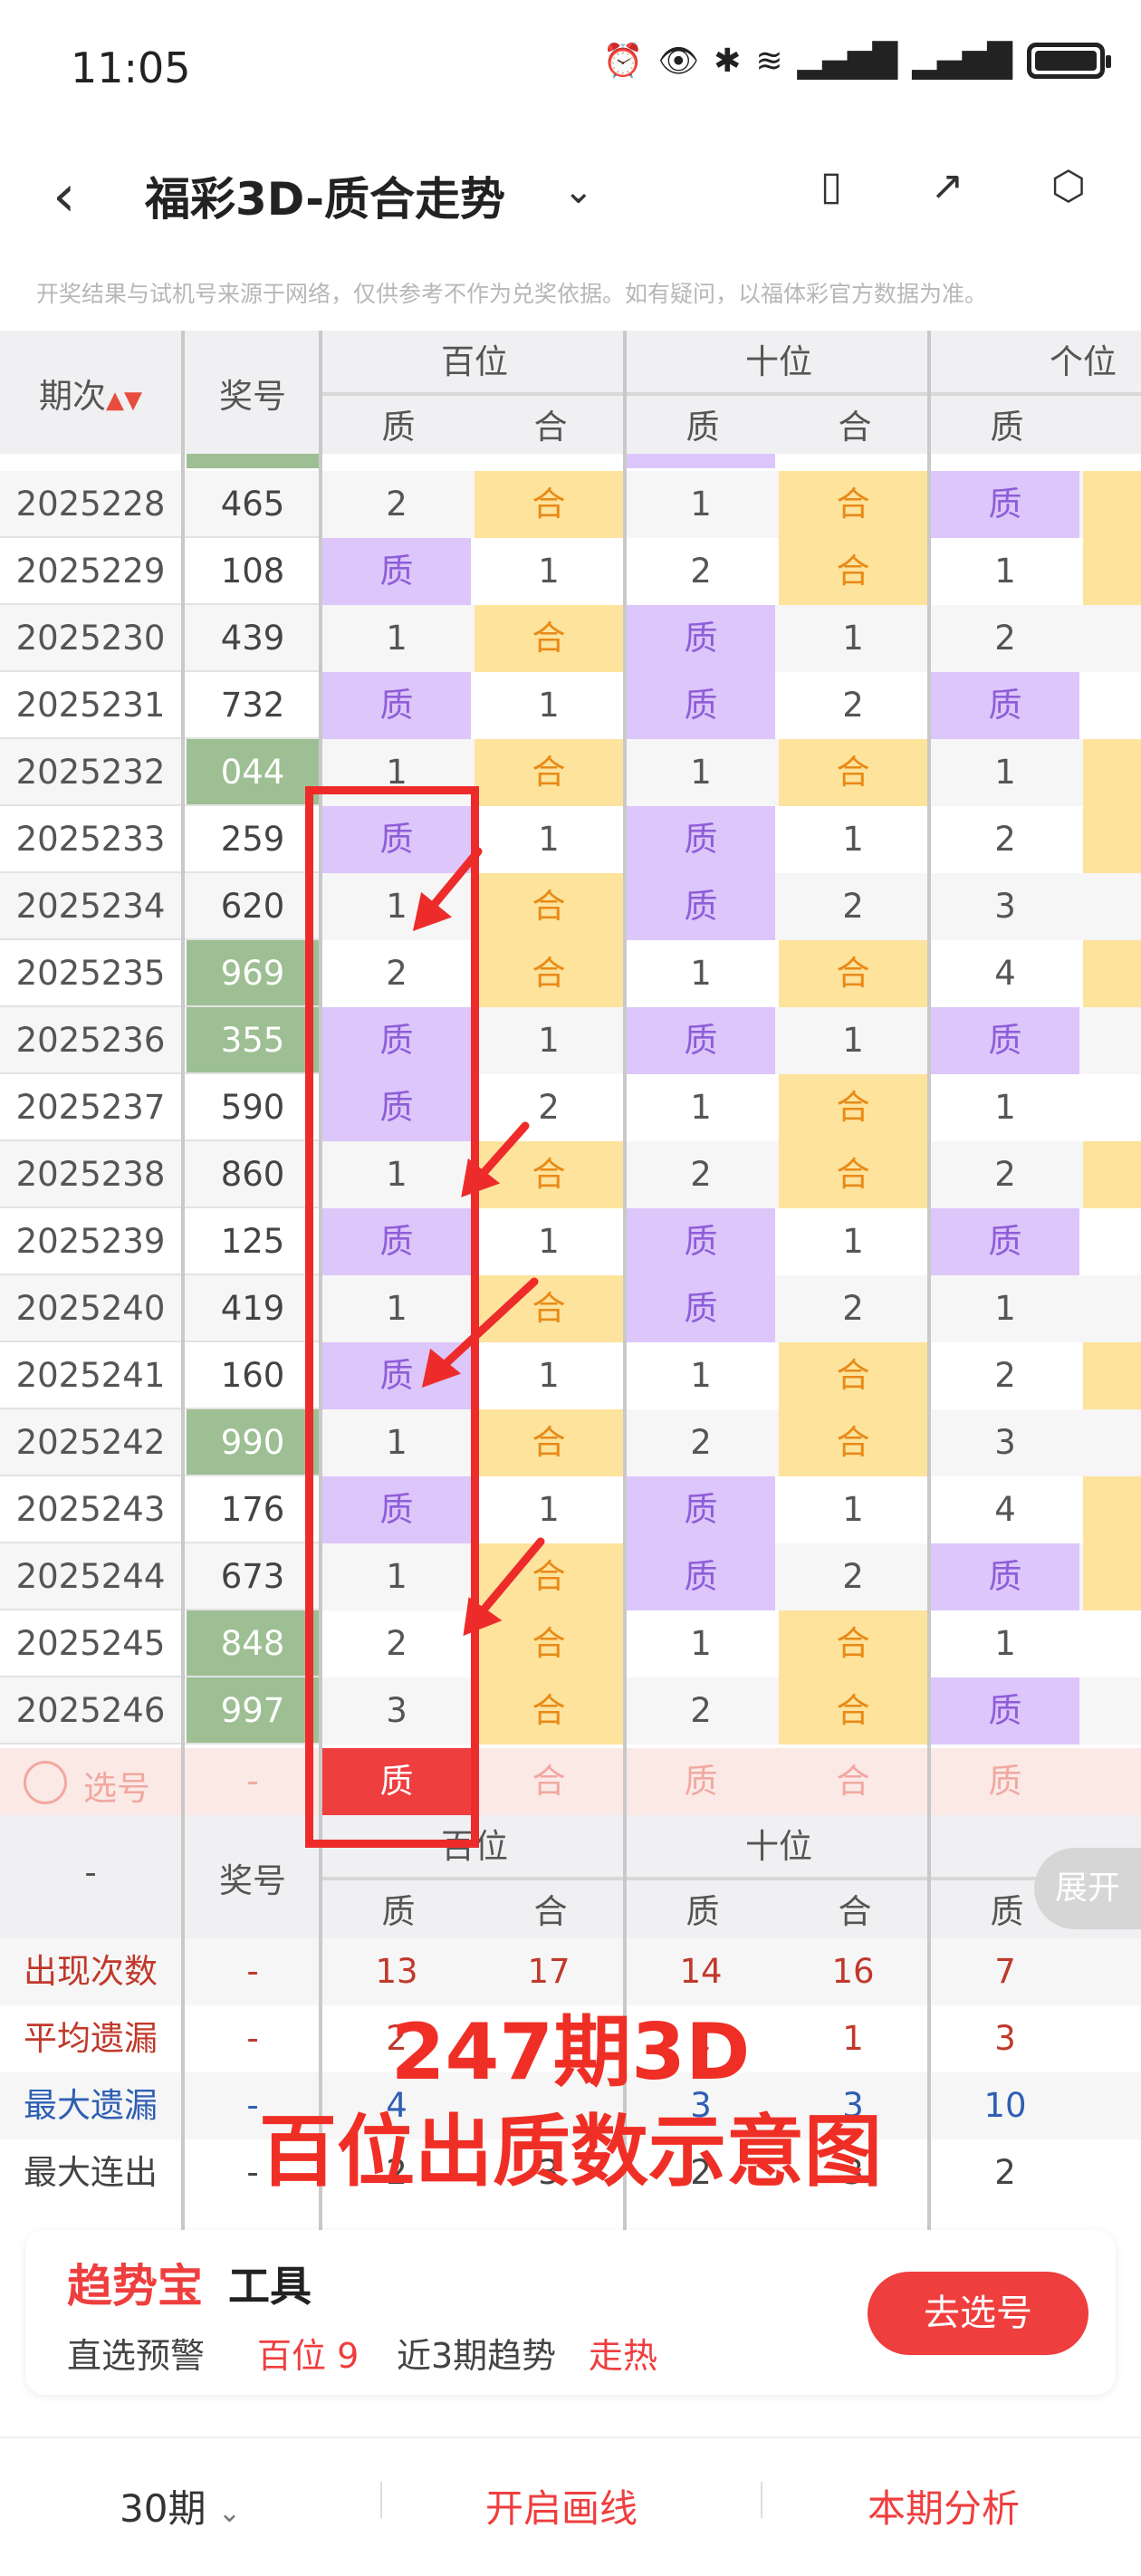 This screenshot has height=2576, width=1141. I want to click on signal2-icon: ▂▄▆█, so click(962, 61).